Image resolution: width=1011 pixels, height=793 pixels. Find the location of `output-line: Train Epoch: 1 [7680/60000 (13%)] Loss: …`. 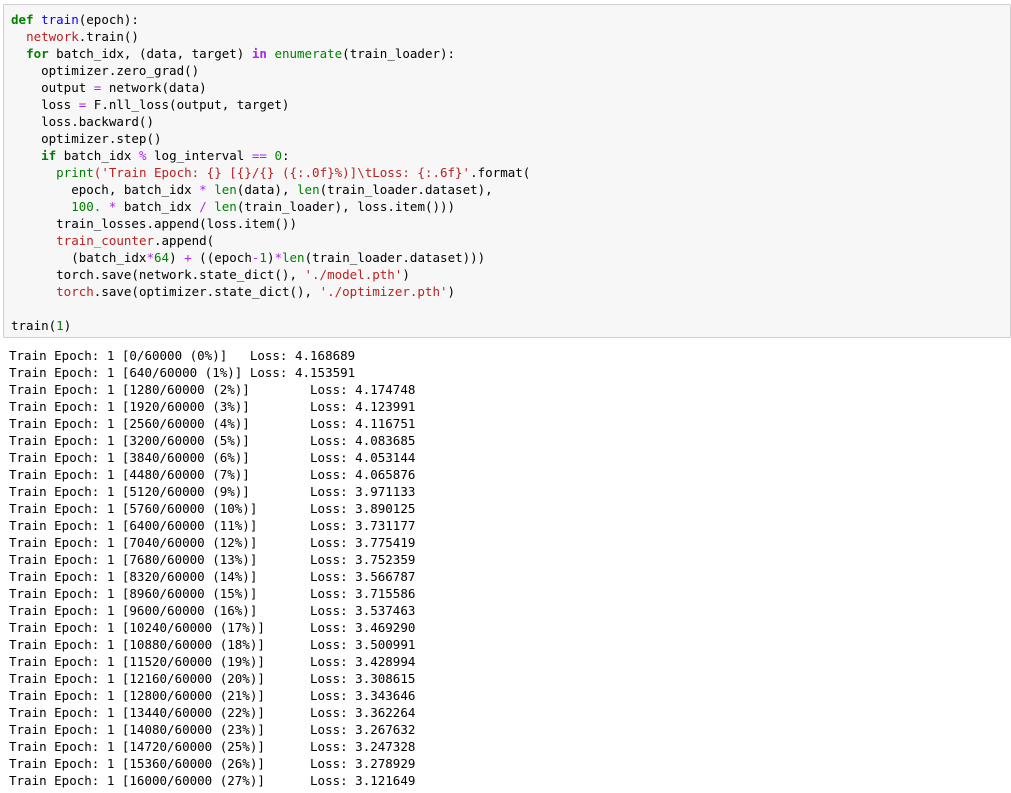

output-line: Train Epoch: 1 [7680/60000 (13%)] Loss: … is located at coordinates (212, 559).